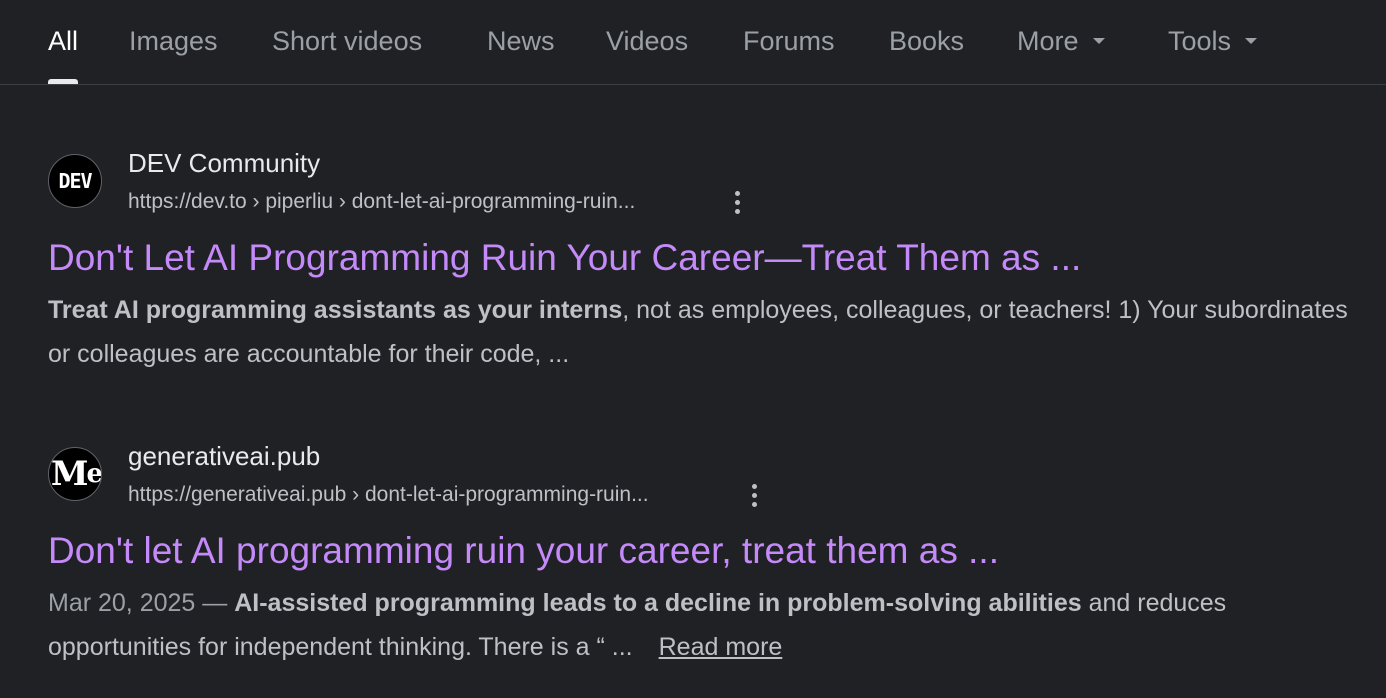  I want to click on medium-logo-icon: Me, so click(75, 474).